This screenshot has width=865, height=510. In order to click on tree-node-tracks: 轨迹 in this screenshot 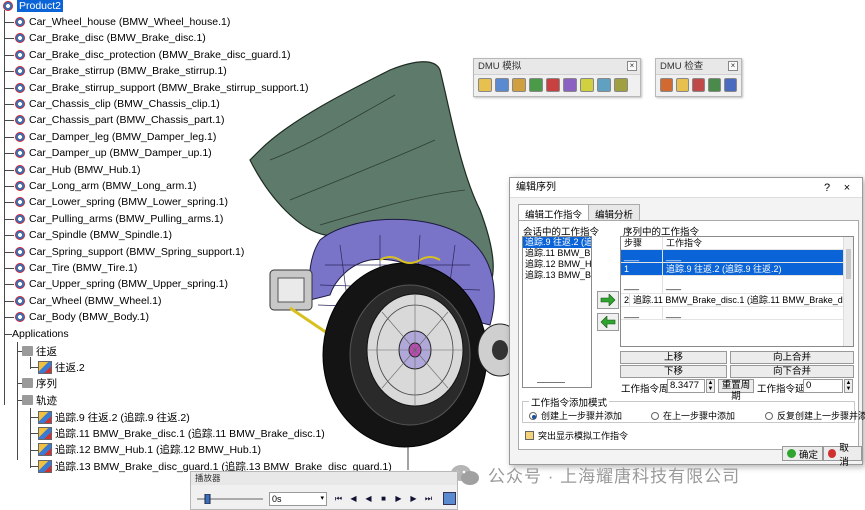, I will do `click(37, 400)`.